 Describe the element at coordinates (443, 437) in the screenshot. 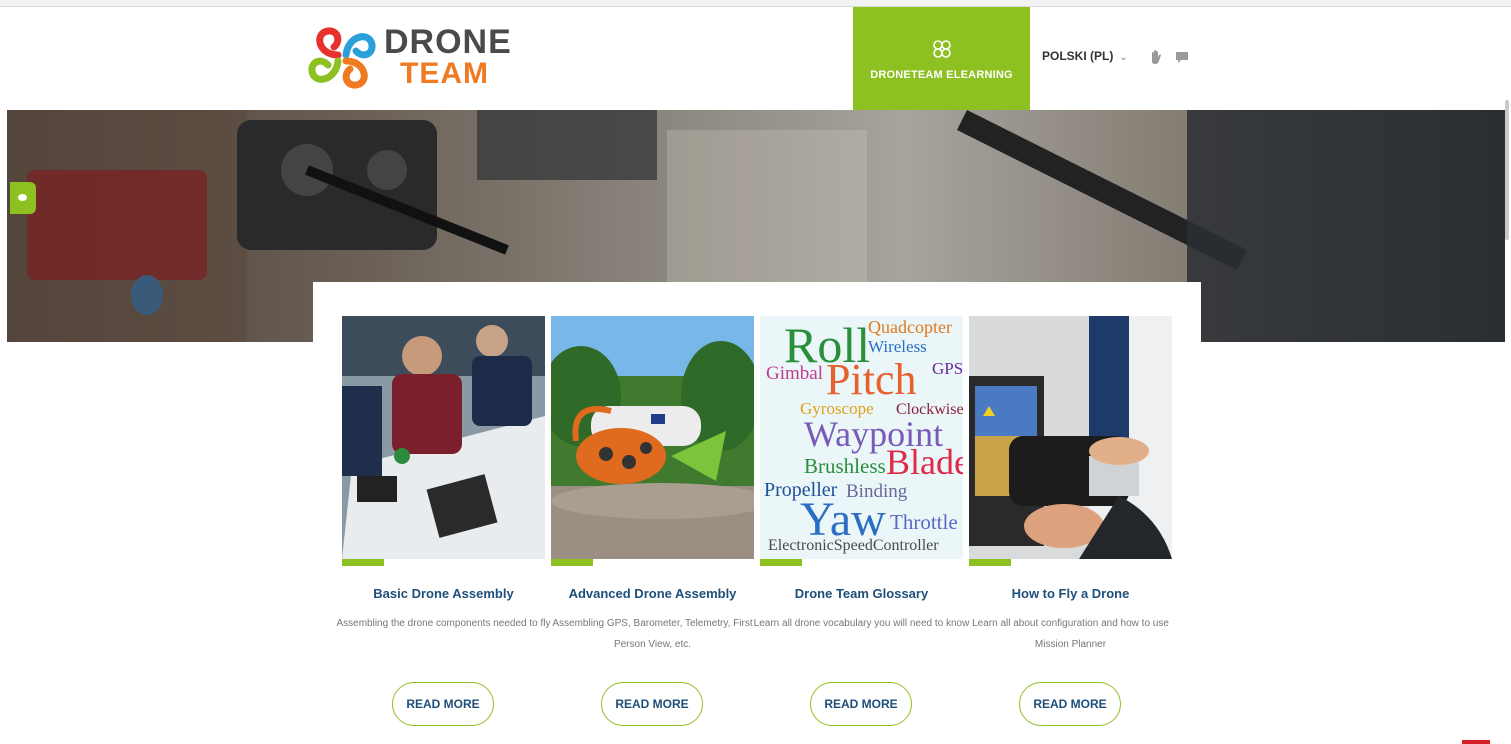

I see `basic-assembly-thumbnail` at that location.